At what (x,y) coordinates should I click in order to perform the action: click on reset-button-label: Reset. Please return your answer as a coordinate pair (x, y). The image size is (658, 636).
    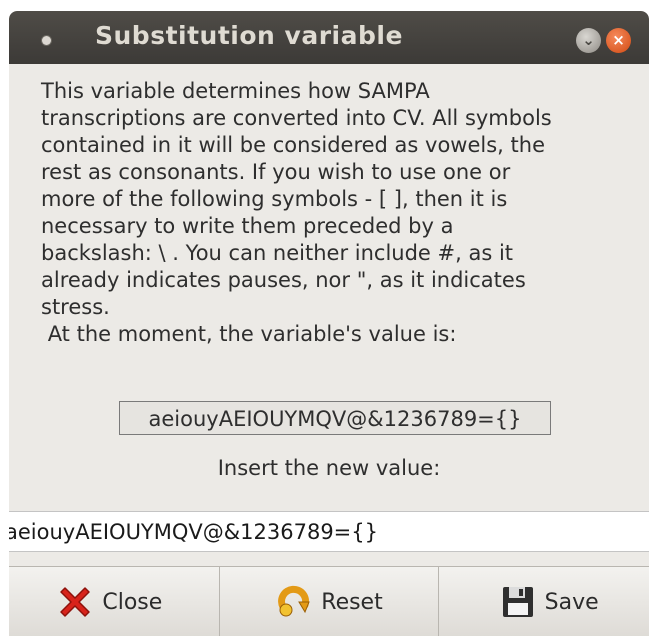
    Looking at the image, I should click on (352, 602).